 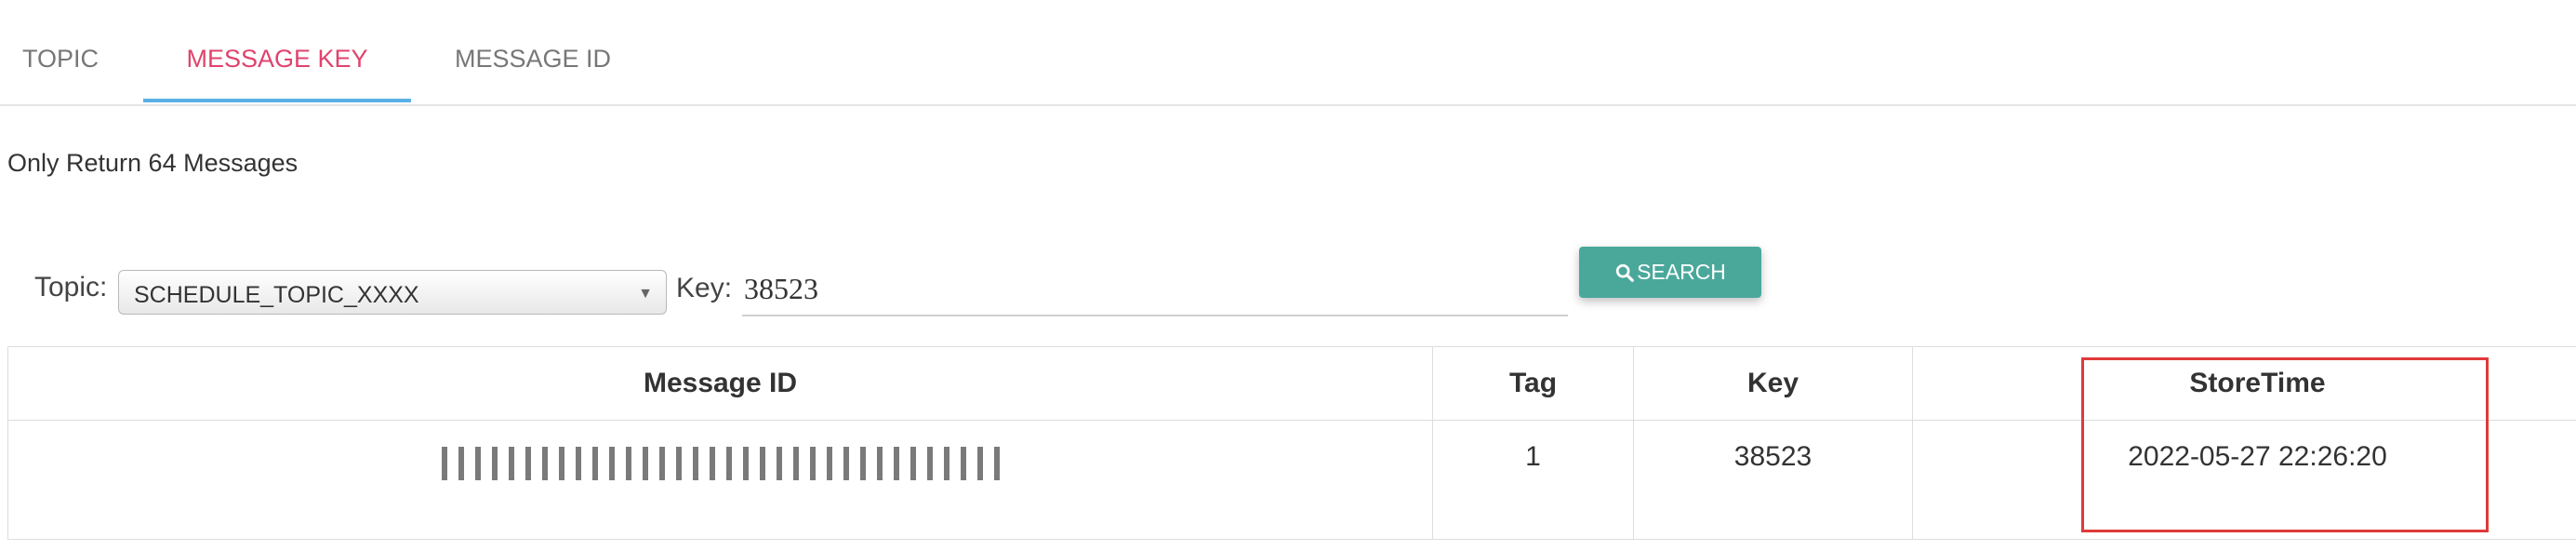 I want to click on cell-storetime: 2022-05-27 22:26:20, so click(x=2244, y=480).